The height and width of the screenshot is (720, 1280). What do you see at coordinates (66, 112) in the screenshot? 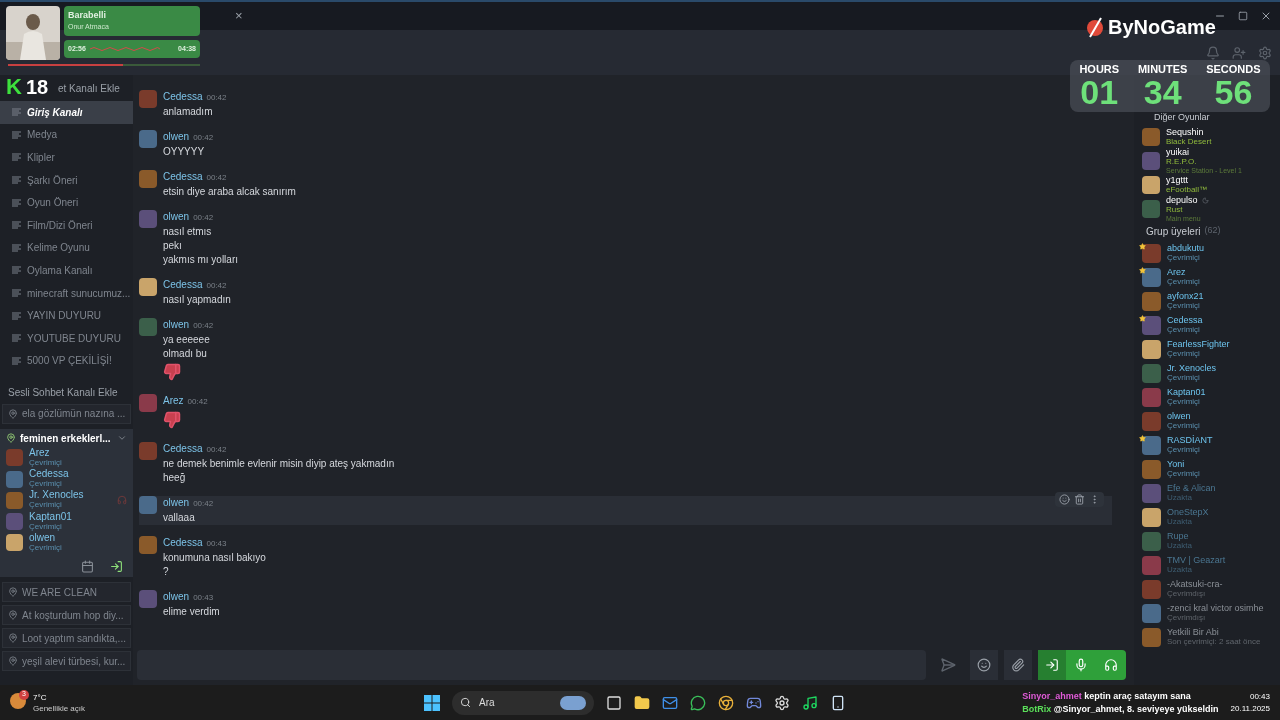
I see `channel-item: Giriş Kanalı` at bounding box center [66, 112].